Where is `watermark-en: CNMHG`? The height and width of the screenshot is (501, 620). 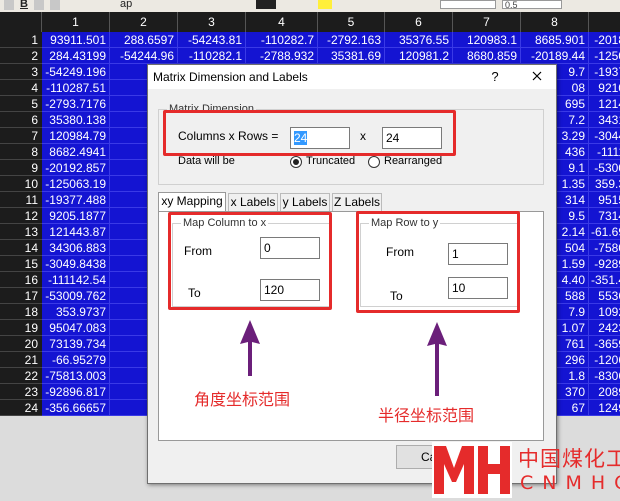 watermark-en: CNMHG is located at coordinates (570, 483).